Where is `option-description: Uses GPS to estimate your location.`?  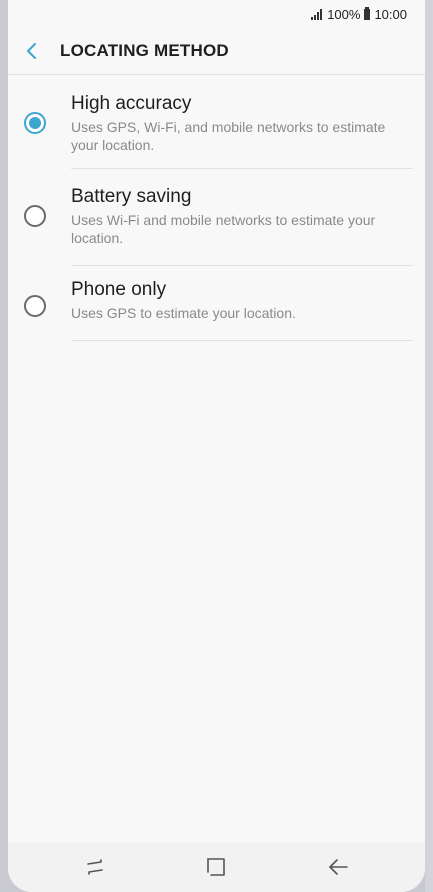
option-description: Uses GPS to estimate your location. is located at coordinates (183, 313).